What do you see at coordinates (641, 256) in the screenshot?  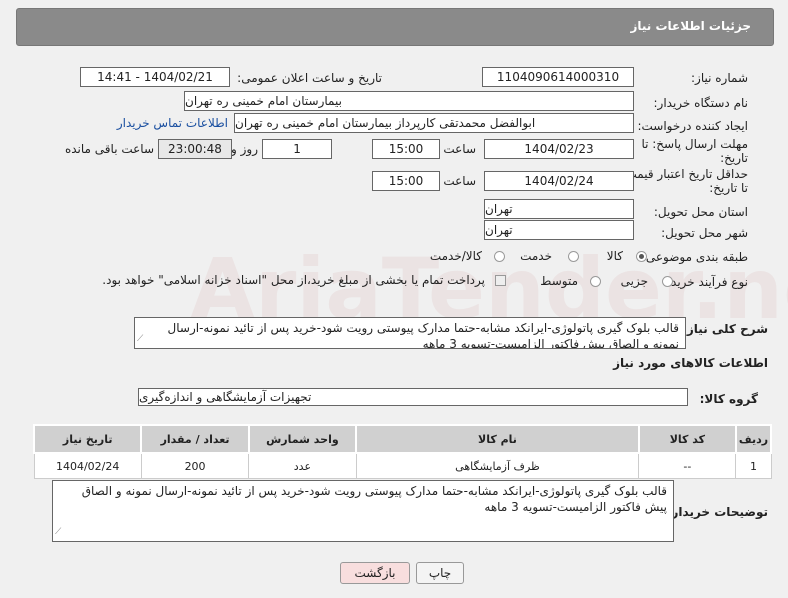 I see `category-radio-goods` at bounding box center [641, 256].